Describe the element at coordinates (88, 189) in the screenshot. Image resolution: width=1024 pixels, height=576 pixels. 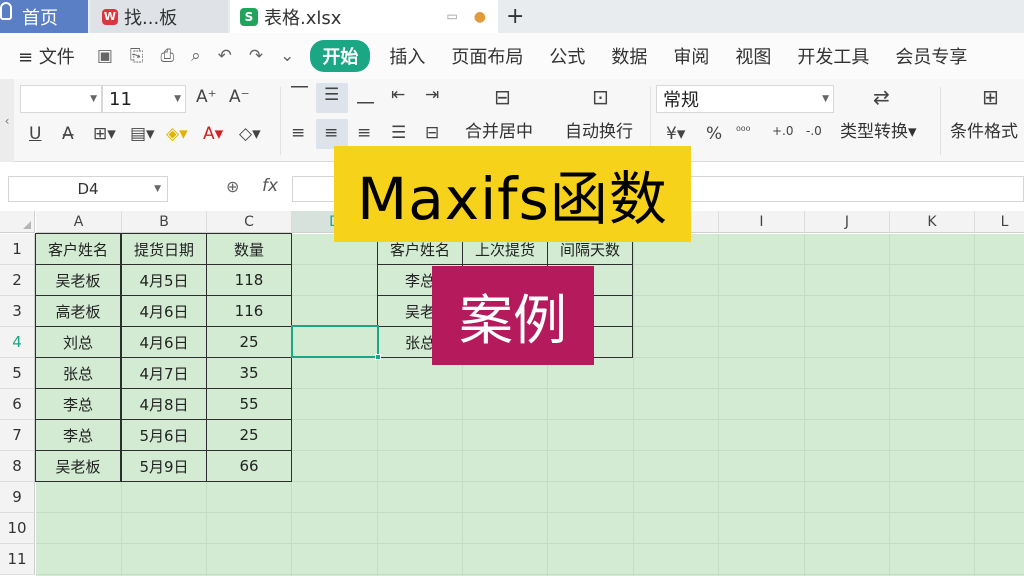
I see `name-box: D4 ▼` at that location.